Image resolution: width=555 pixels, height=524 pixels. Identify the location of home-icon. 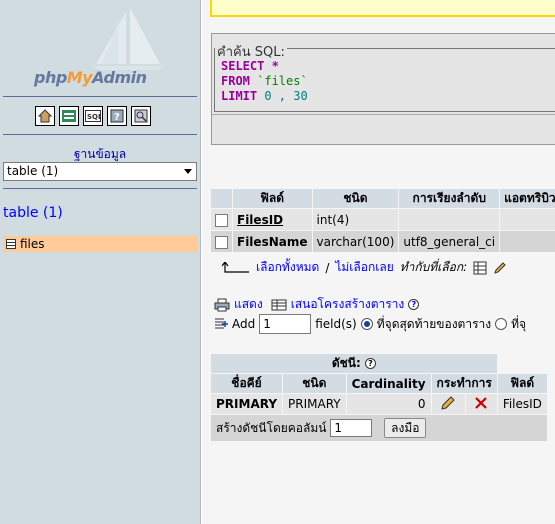
(45, 116).